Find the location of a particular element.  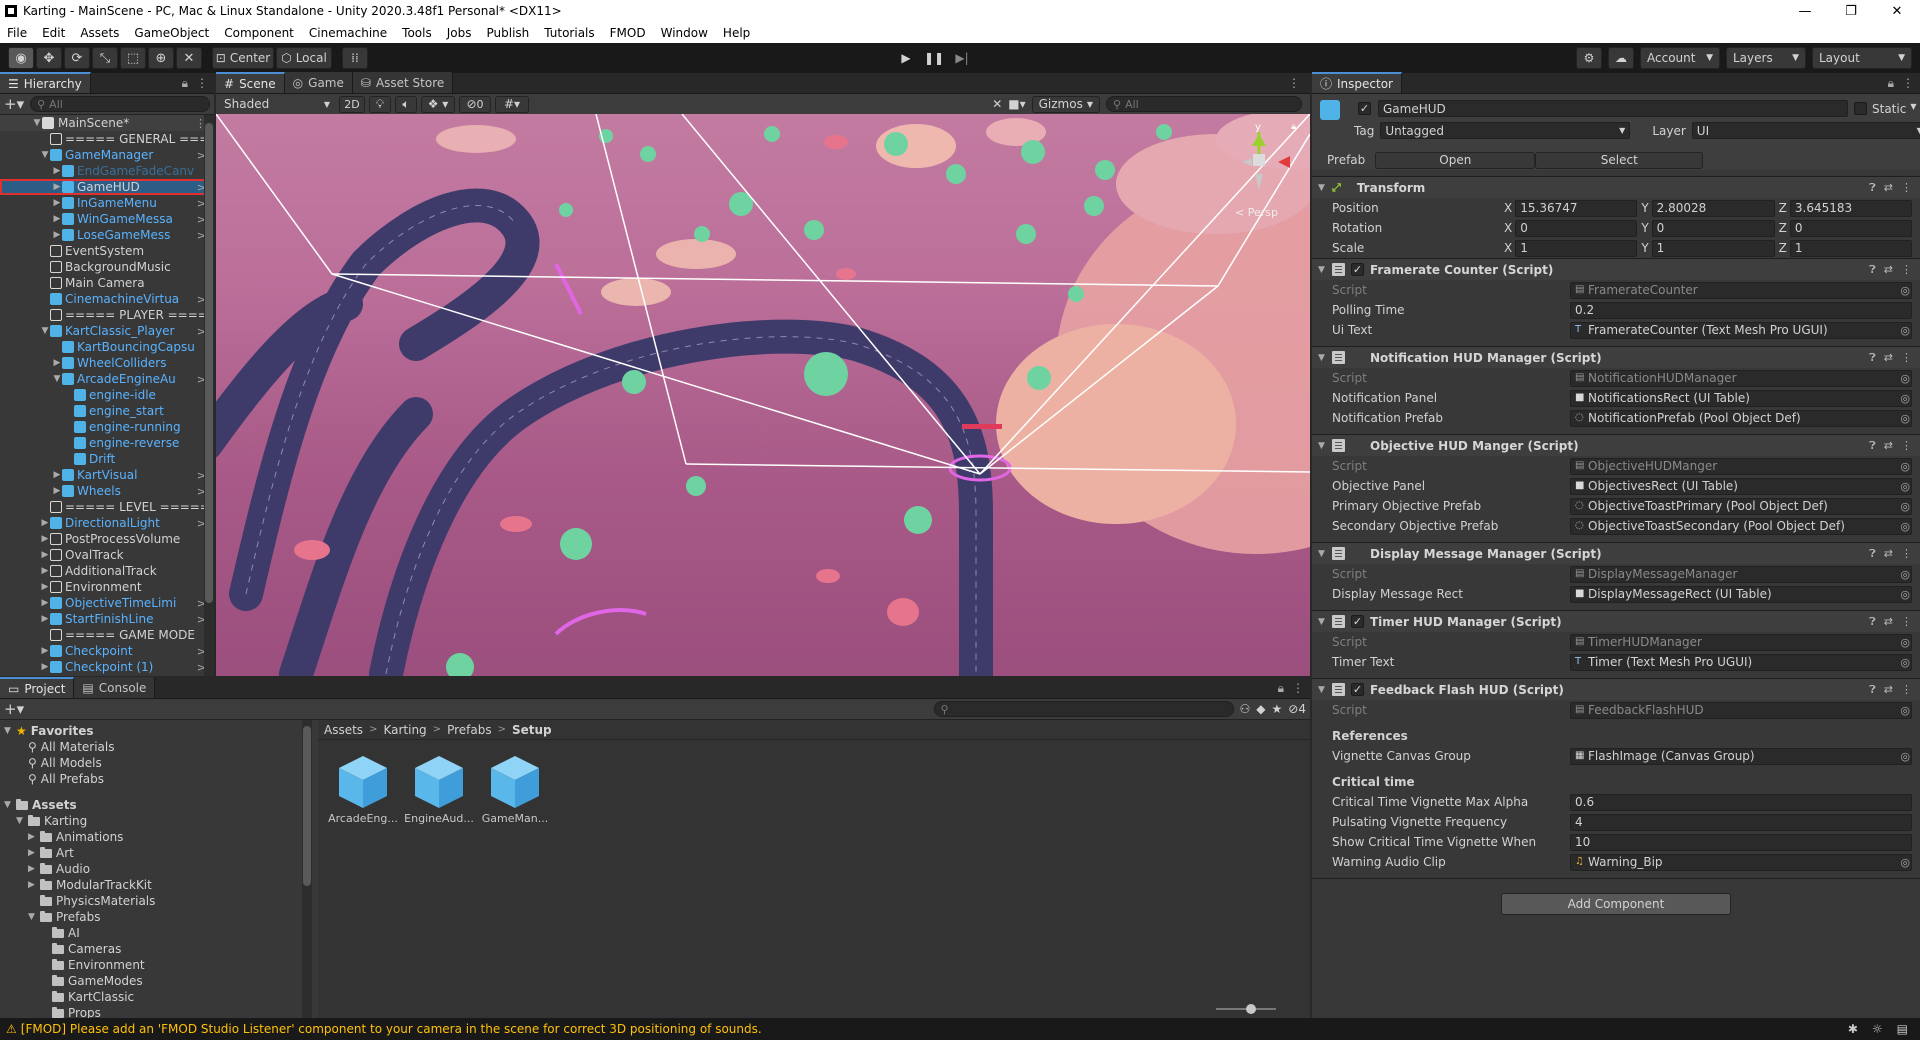

object-reference-field: ■ DisplayMessageRect (UI Table) is located at coordinates (1741, 594).